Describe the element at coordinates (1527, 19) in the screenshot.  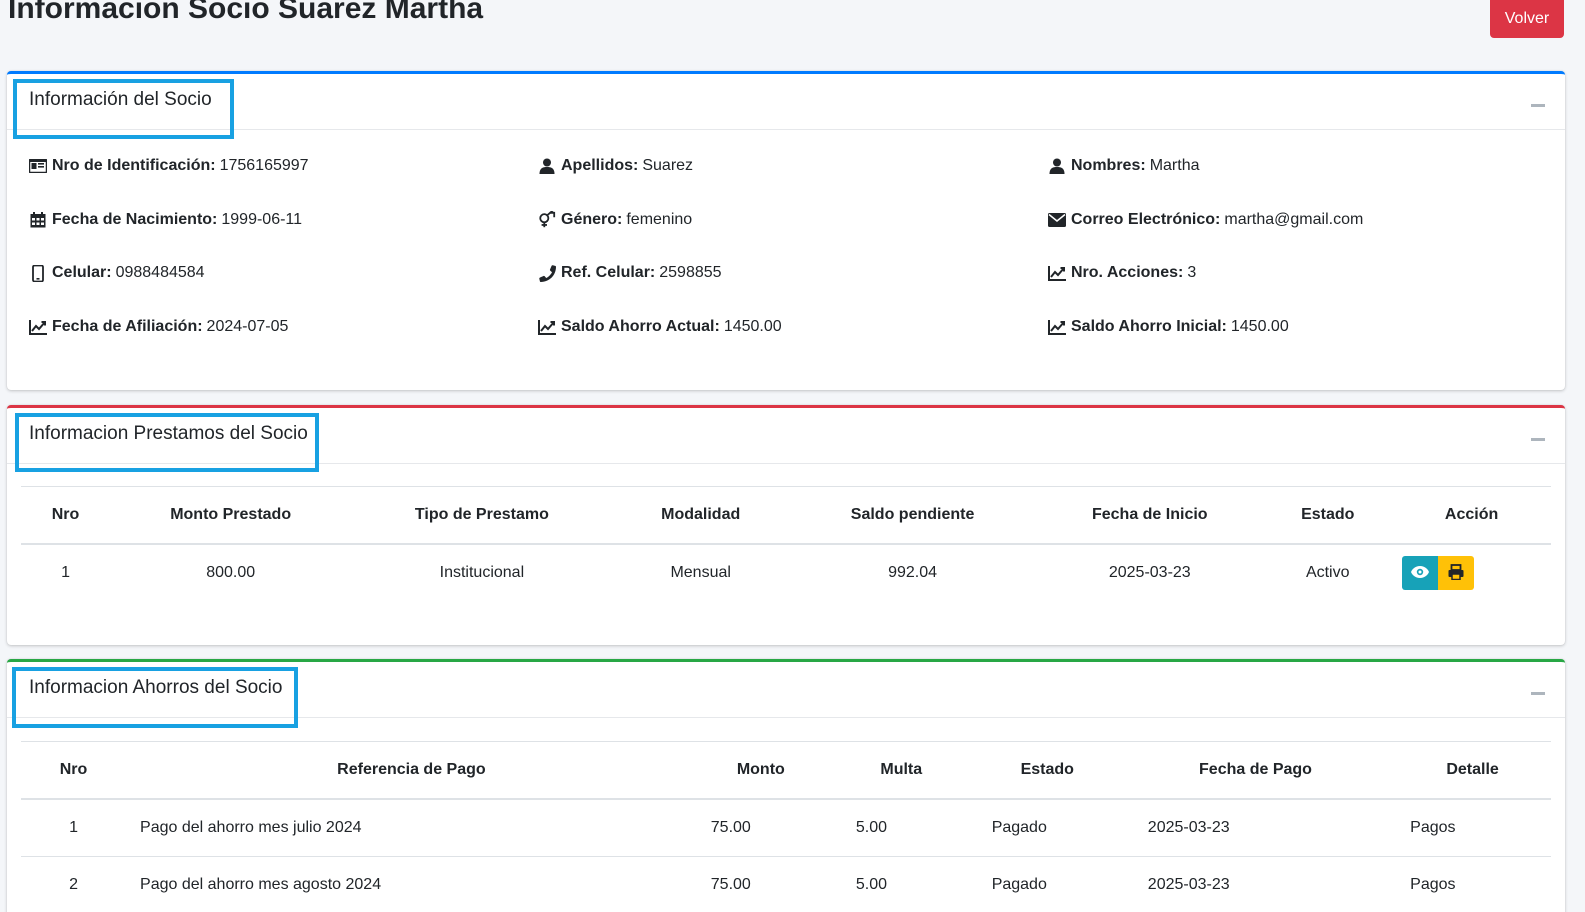
I see `back-button: Volver` at that location.